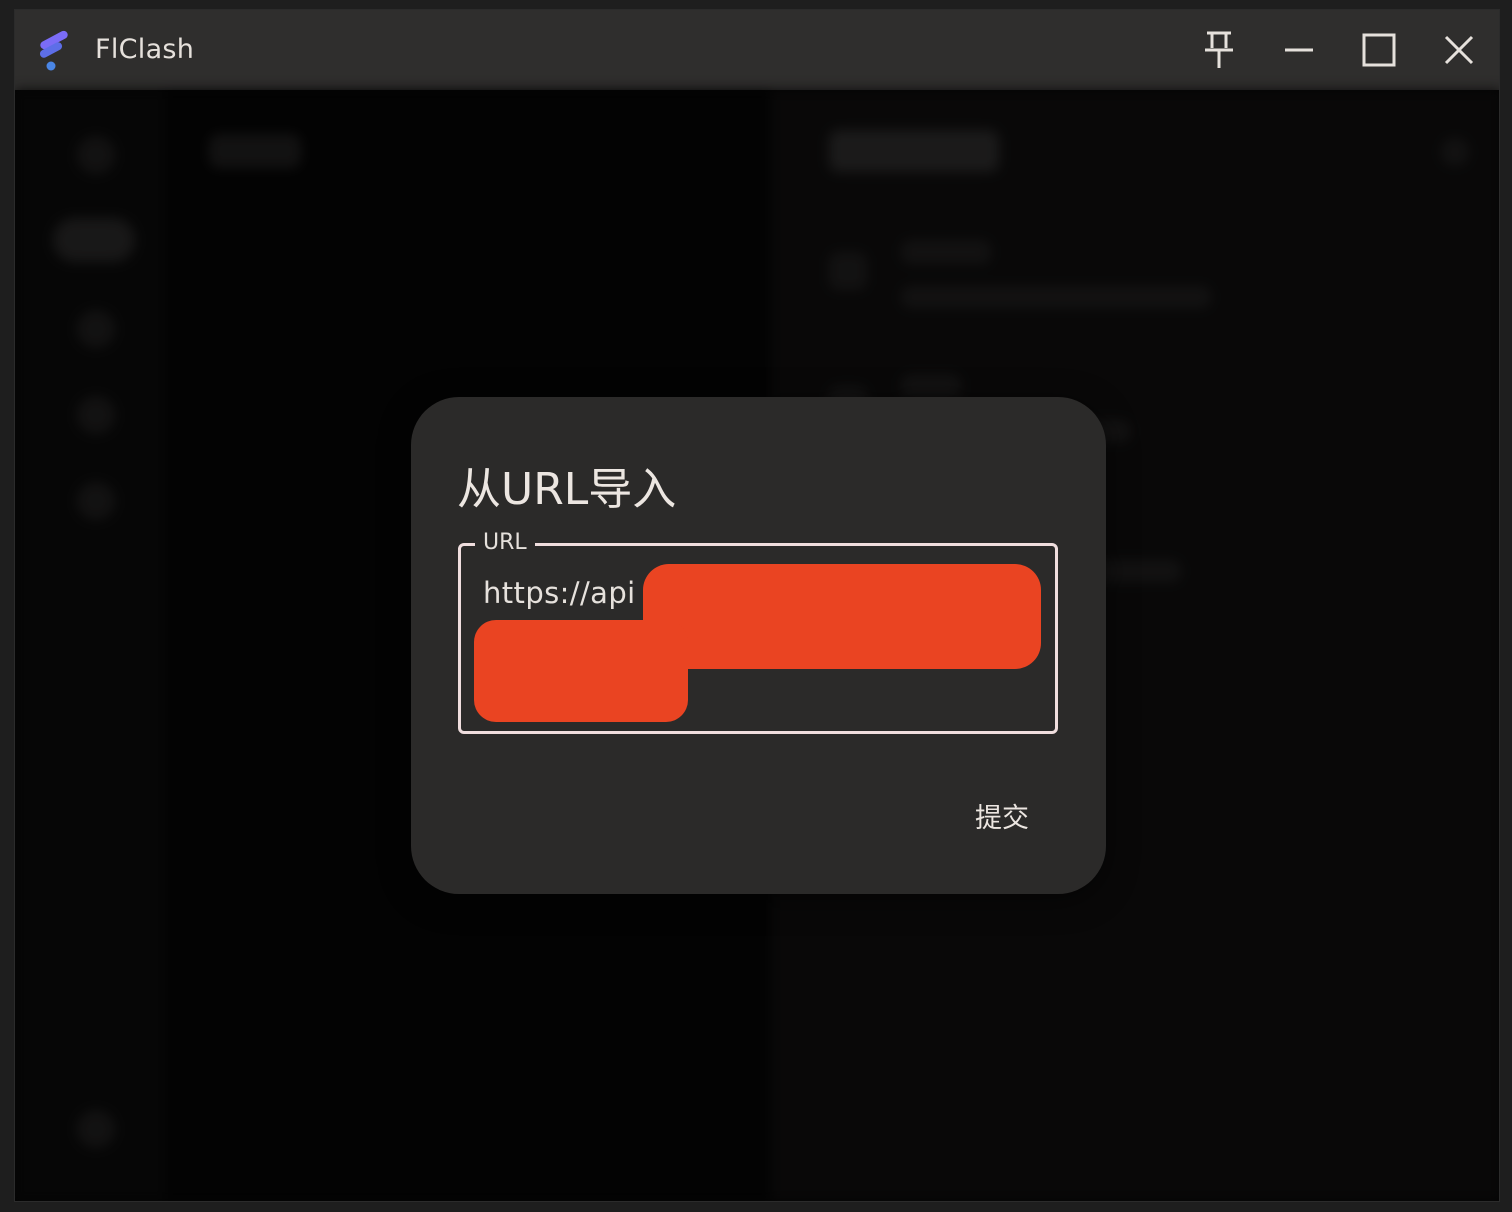 Image resolution: width=1512 pixels, height=1212 pixels. I want to click on close-button, so click(1459, 50).